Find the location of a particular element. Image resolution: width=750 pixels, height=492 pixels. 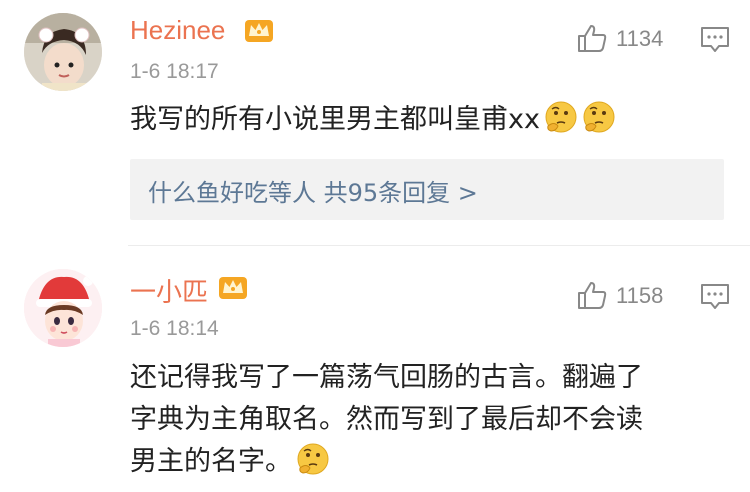

comment-time: 1-6 18:14 is located at coordinates (174, 328).